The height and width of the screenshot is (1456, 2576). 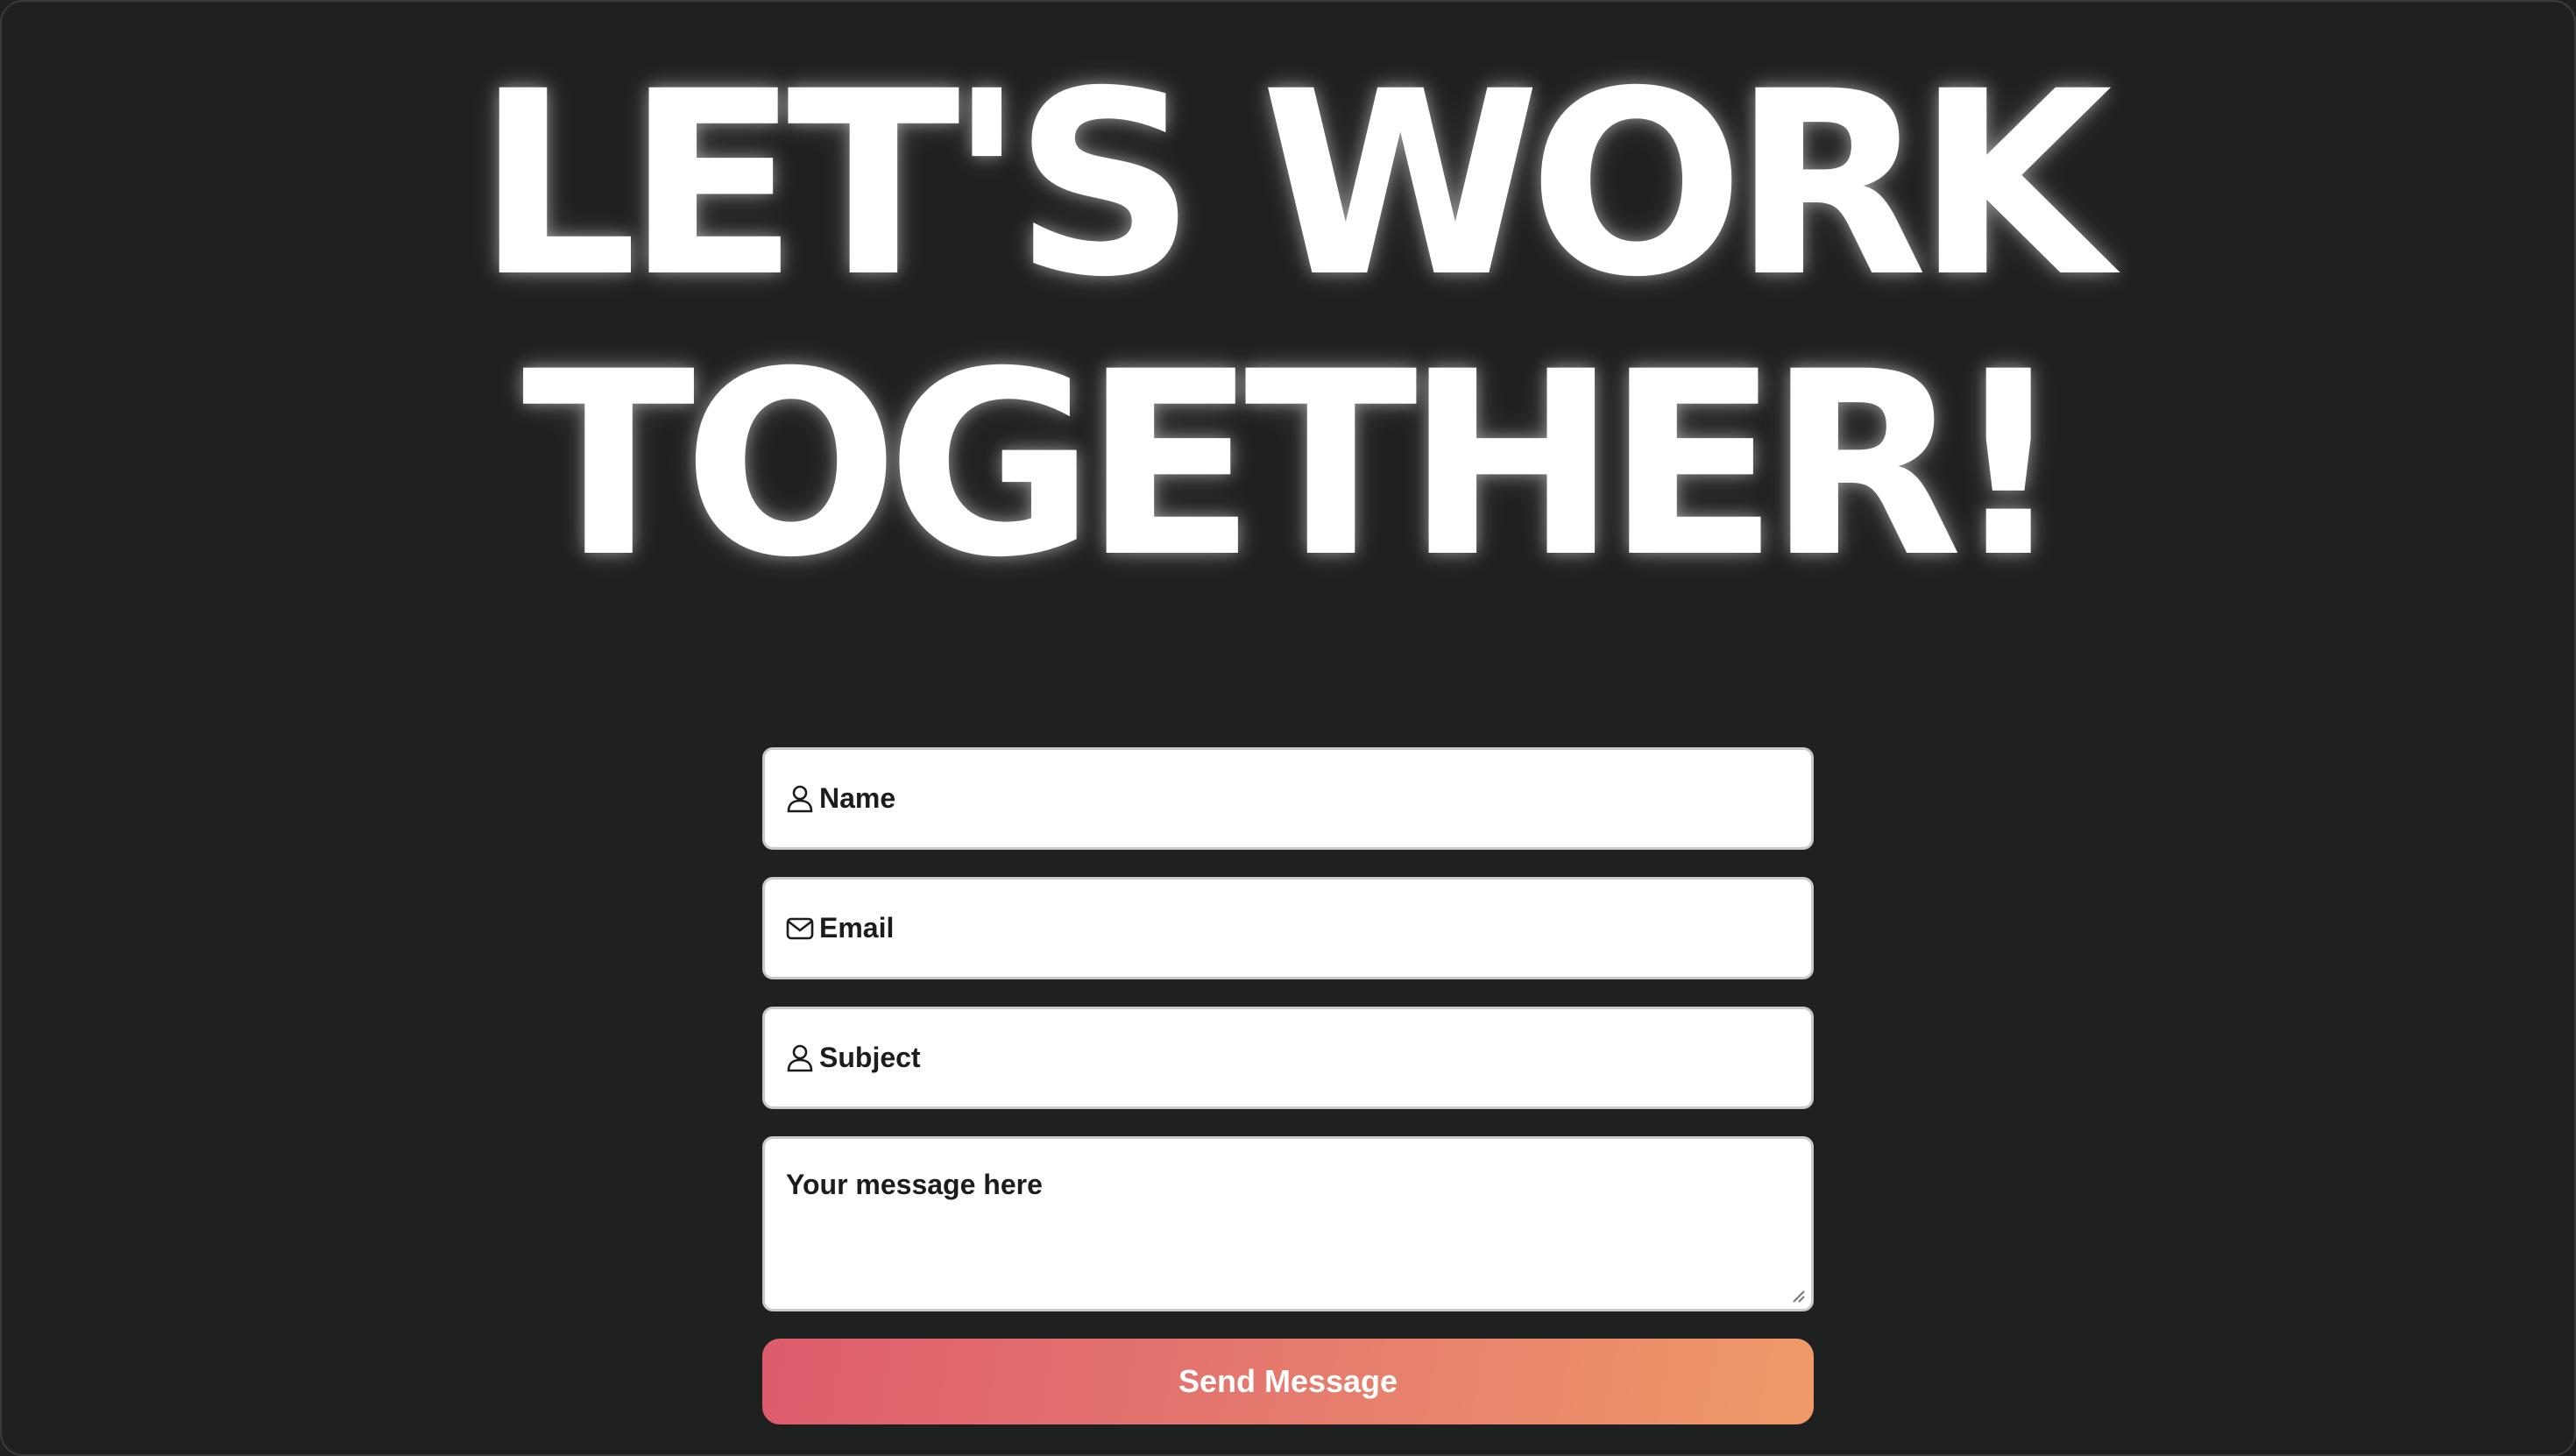 I want to click on send-message-button: Send Message, so click(x=1288, y=1381).